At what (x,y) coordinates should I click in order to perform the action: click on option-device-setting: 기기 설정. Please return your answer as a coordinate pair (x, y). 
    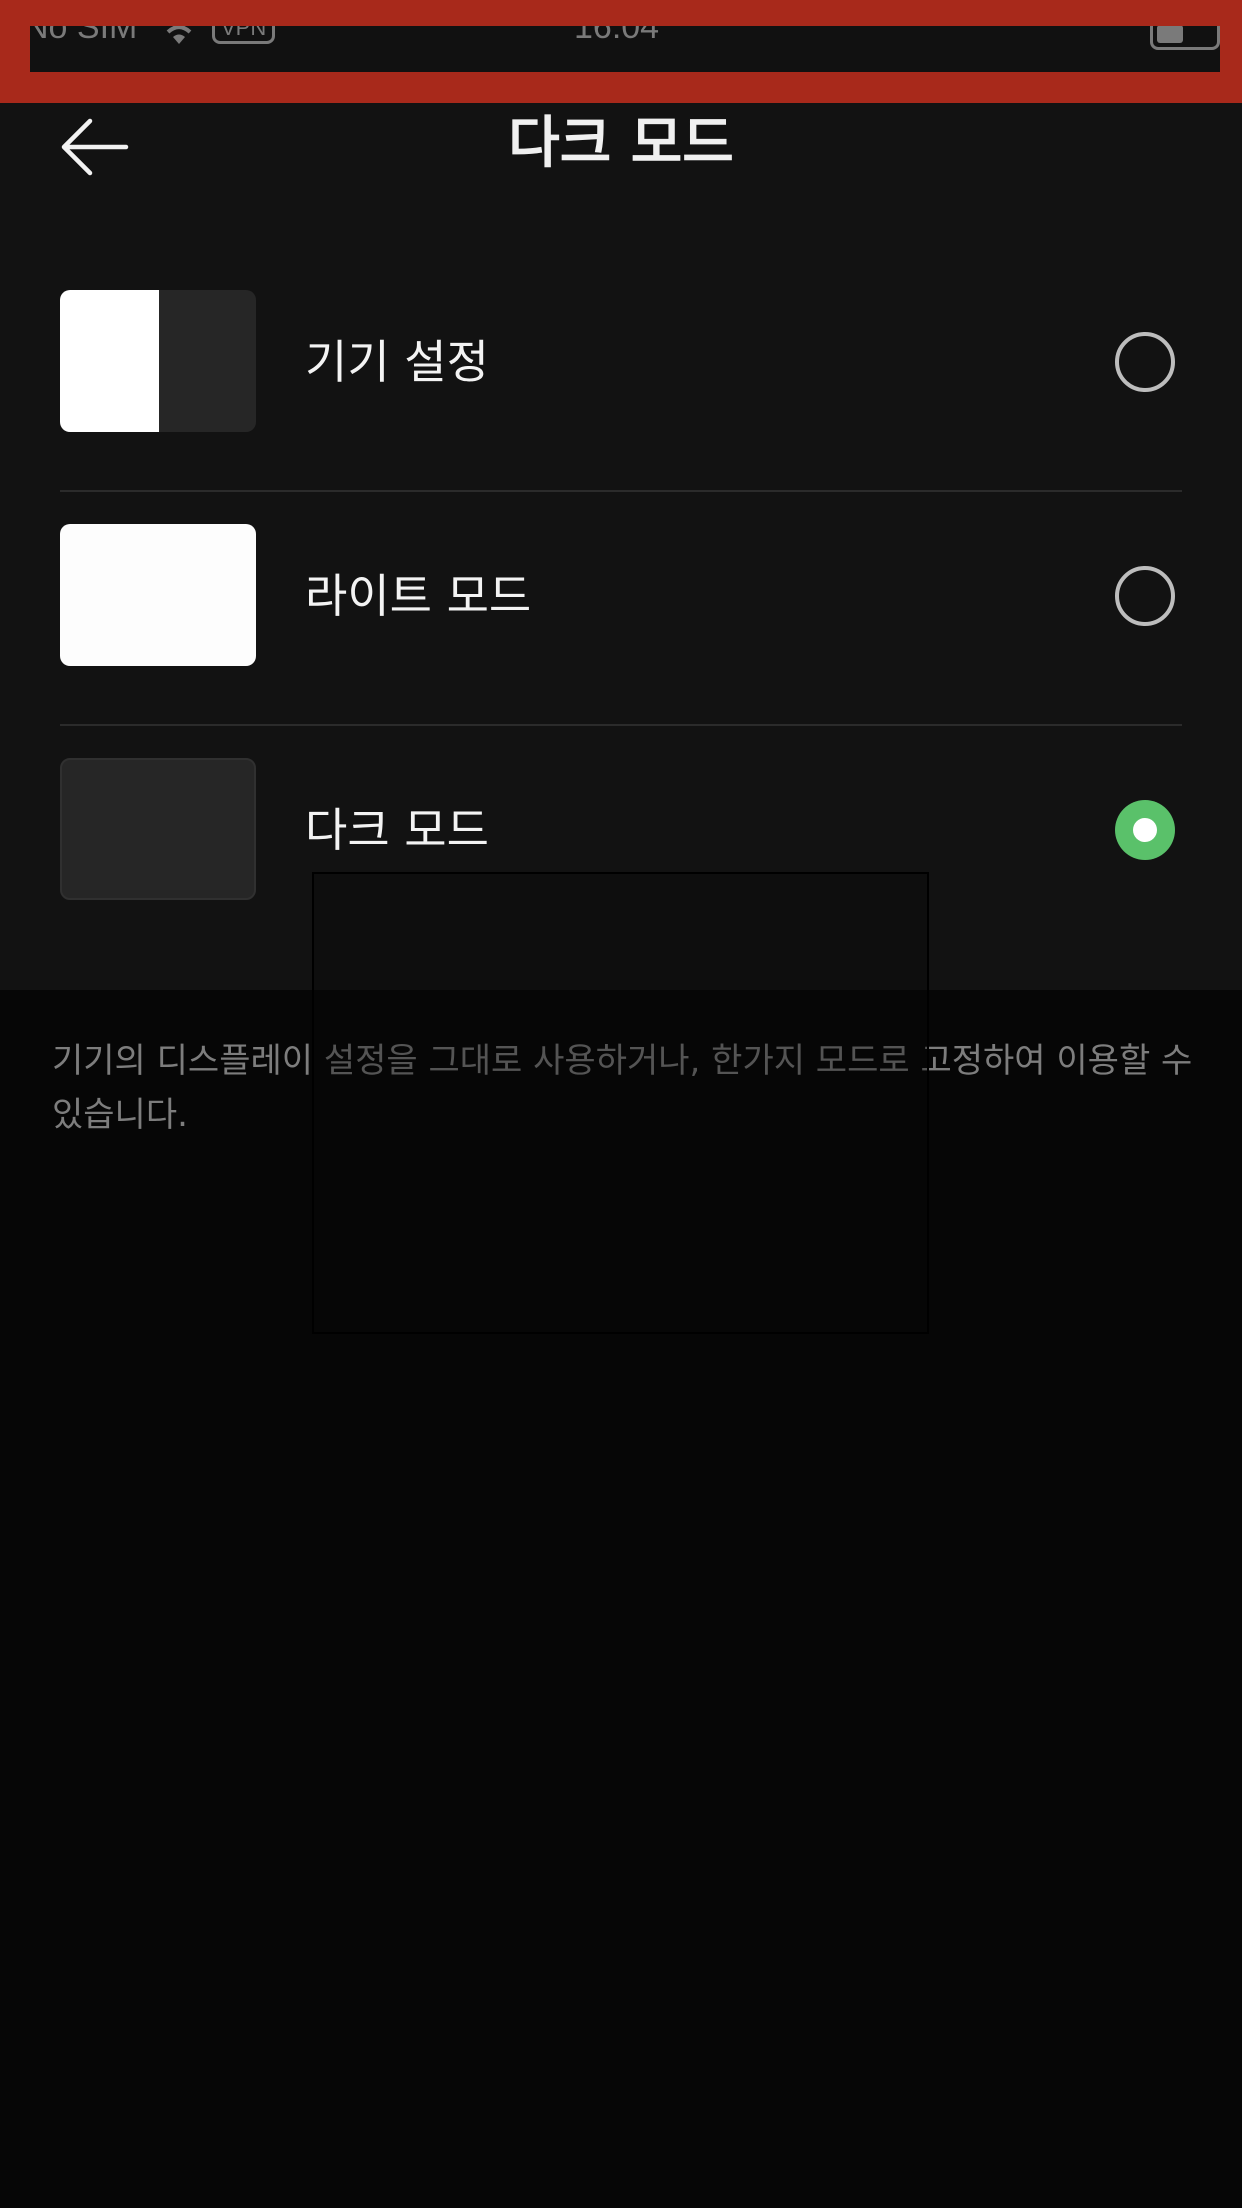
    Looking at the image, I should click on (621, 407).